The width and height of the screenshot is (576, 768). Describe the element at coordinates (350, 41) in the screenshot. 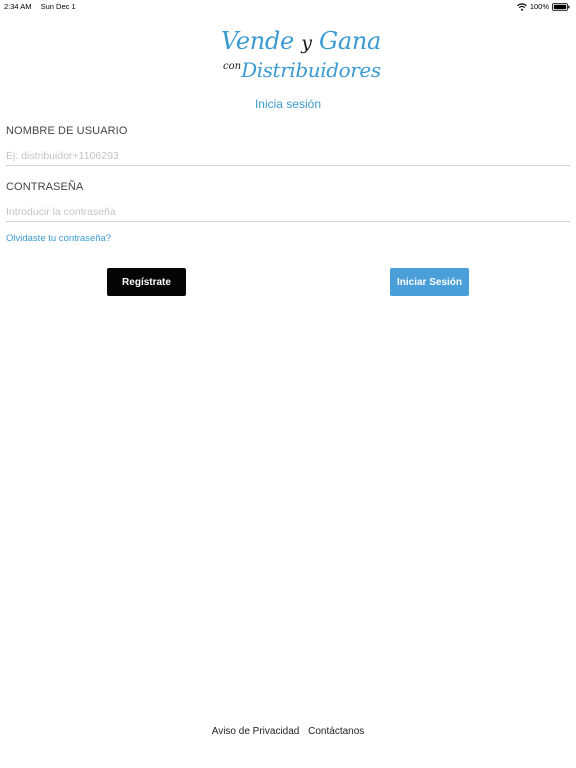

I see `logo-word-gana: Gana` at that location.